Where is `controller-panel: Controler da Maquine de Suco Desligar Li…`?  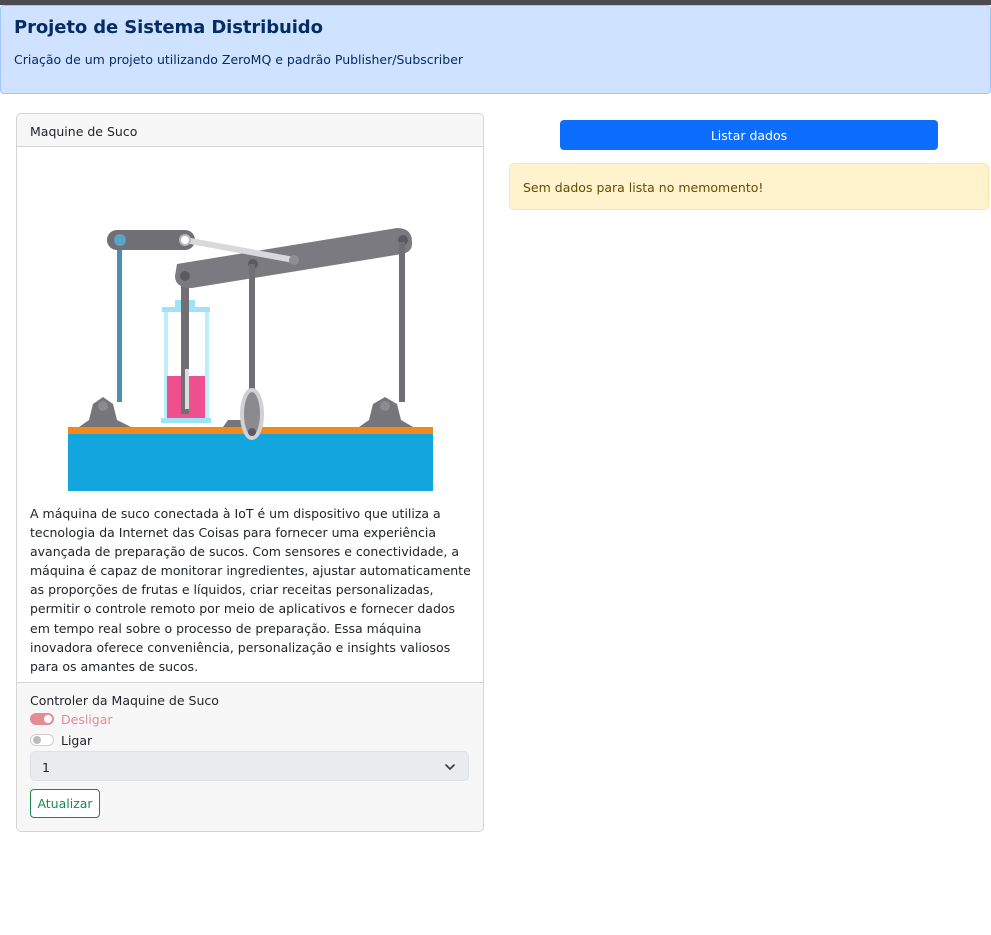
controller-panel: Controler da Maquine de Suco Desligar Li… is located at coordinates (250, 756).